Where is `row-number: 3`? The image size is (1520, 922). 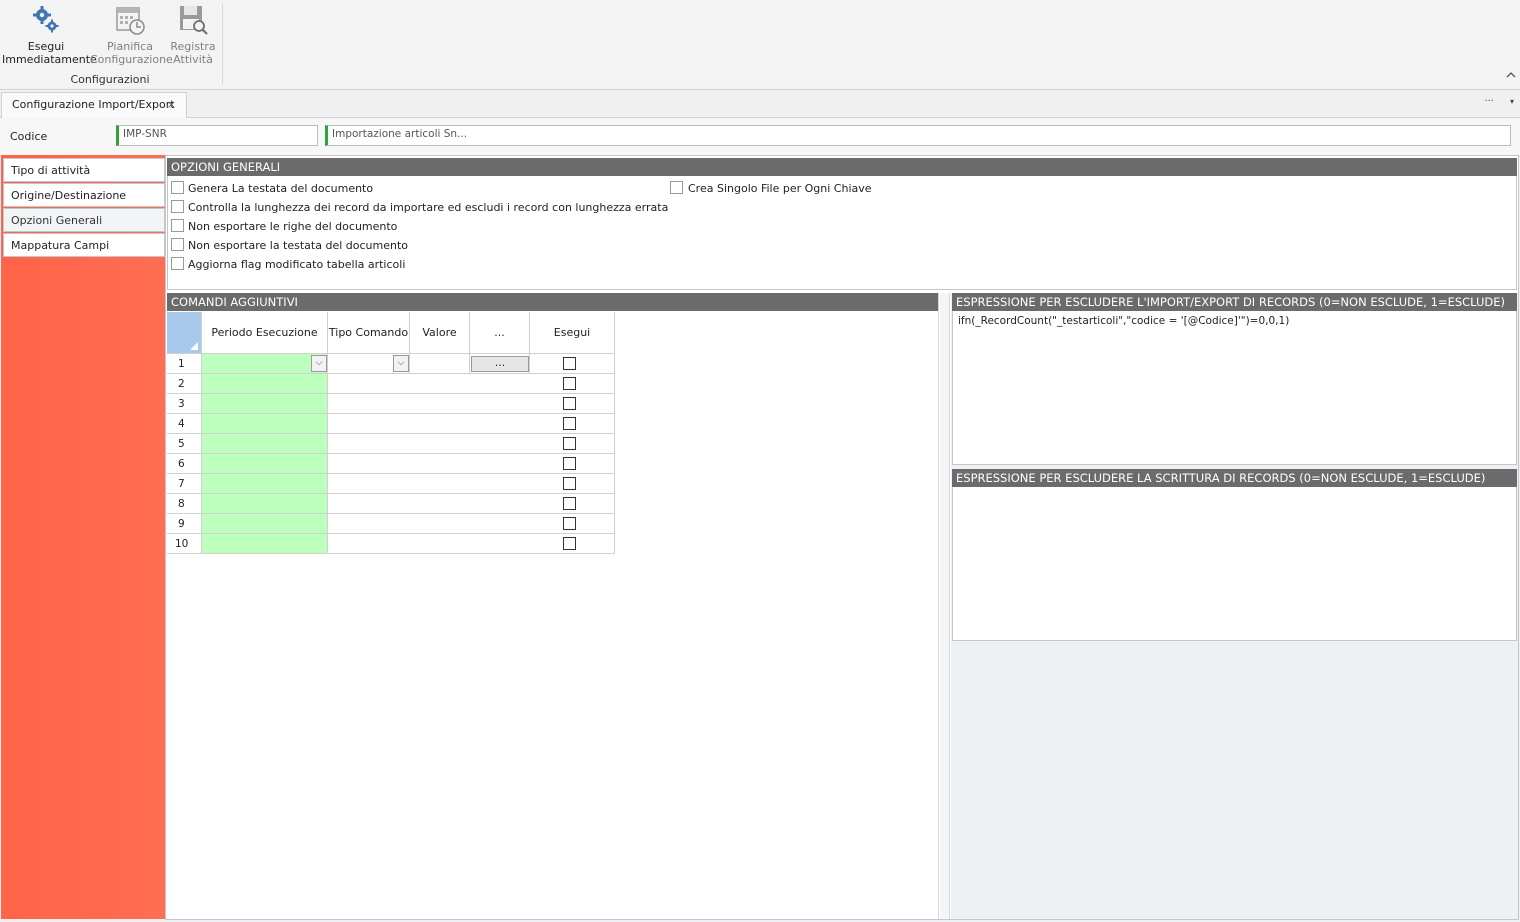 row-number: 3 is located at coordinates (184, 404).